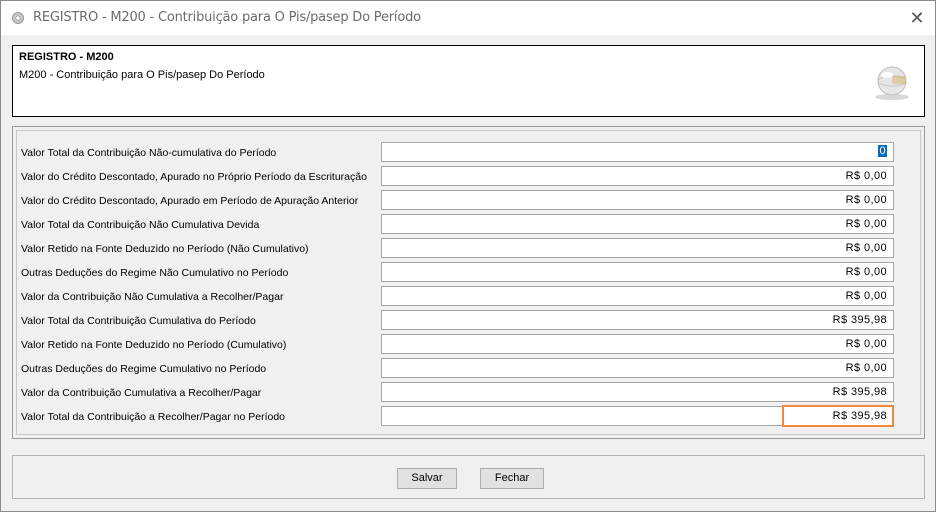 The width and height of the screenshot is (936, 512). Describe the element at coordinates (468, 477) in the screenshot. I see `button-bar: Salvar Fechar` at that location.